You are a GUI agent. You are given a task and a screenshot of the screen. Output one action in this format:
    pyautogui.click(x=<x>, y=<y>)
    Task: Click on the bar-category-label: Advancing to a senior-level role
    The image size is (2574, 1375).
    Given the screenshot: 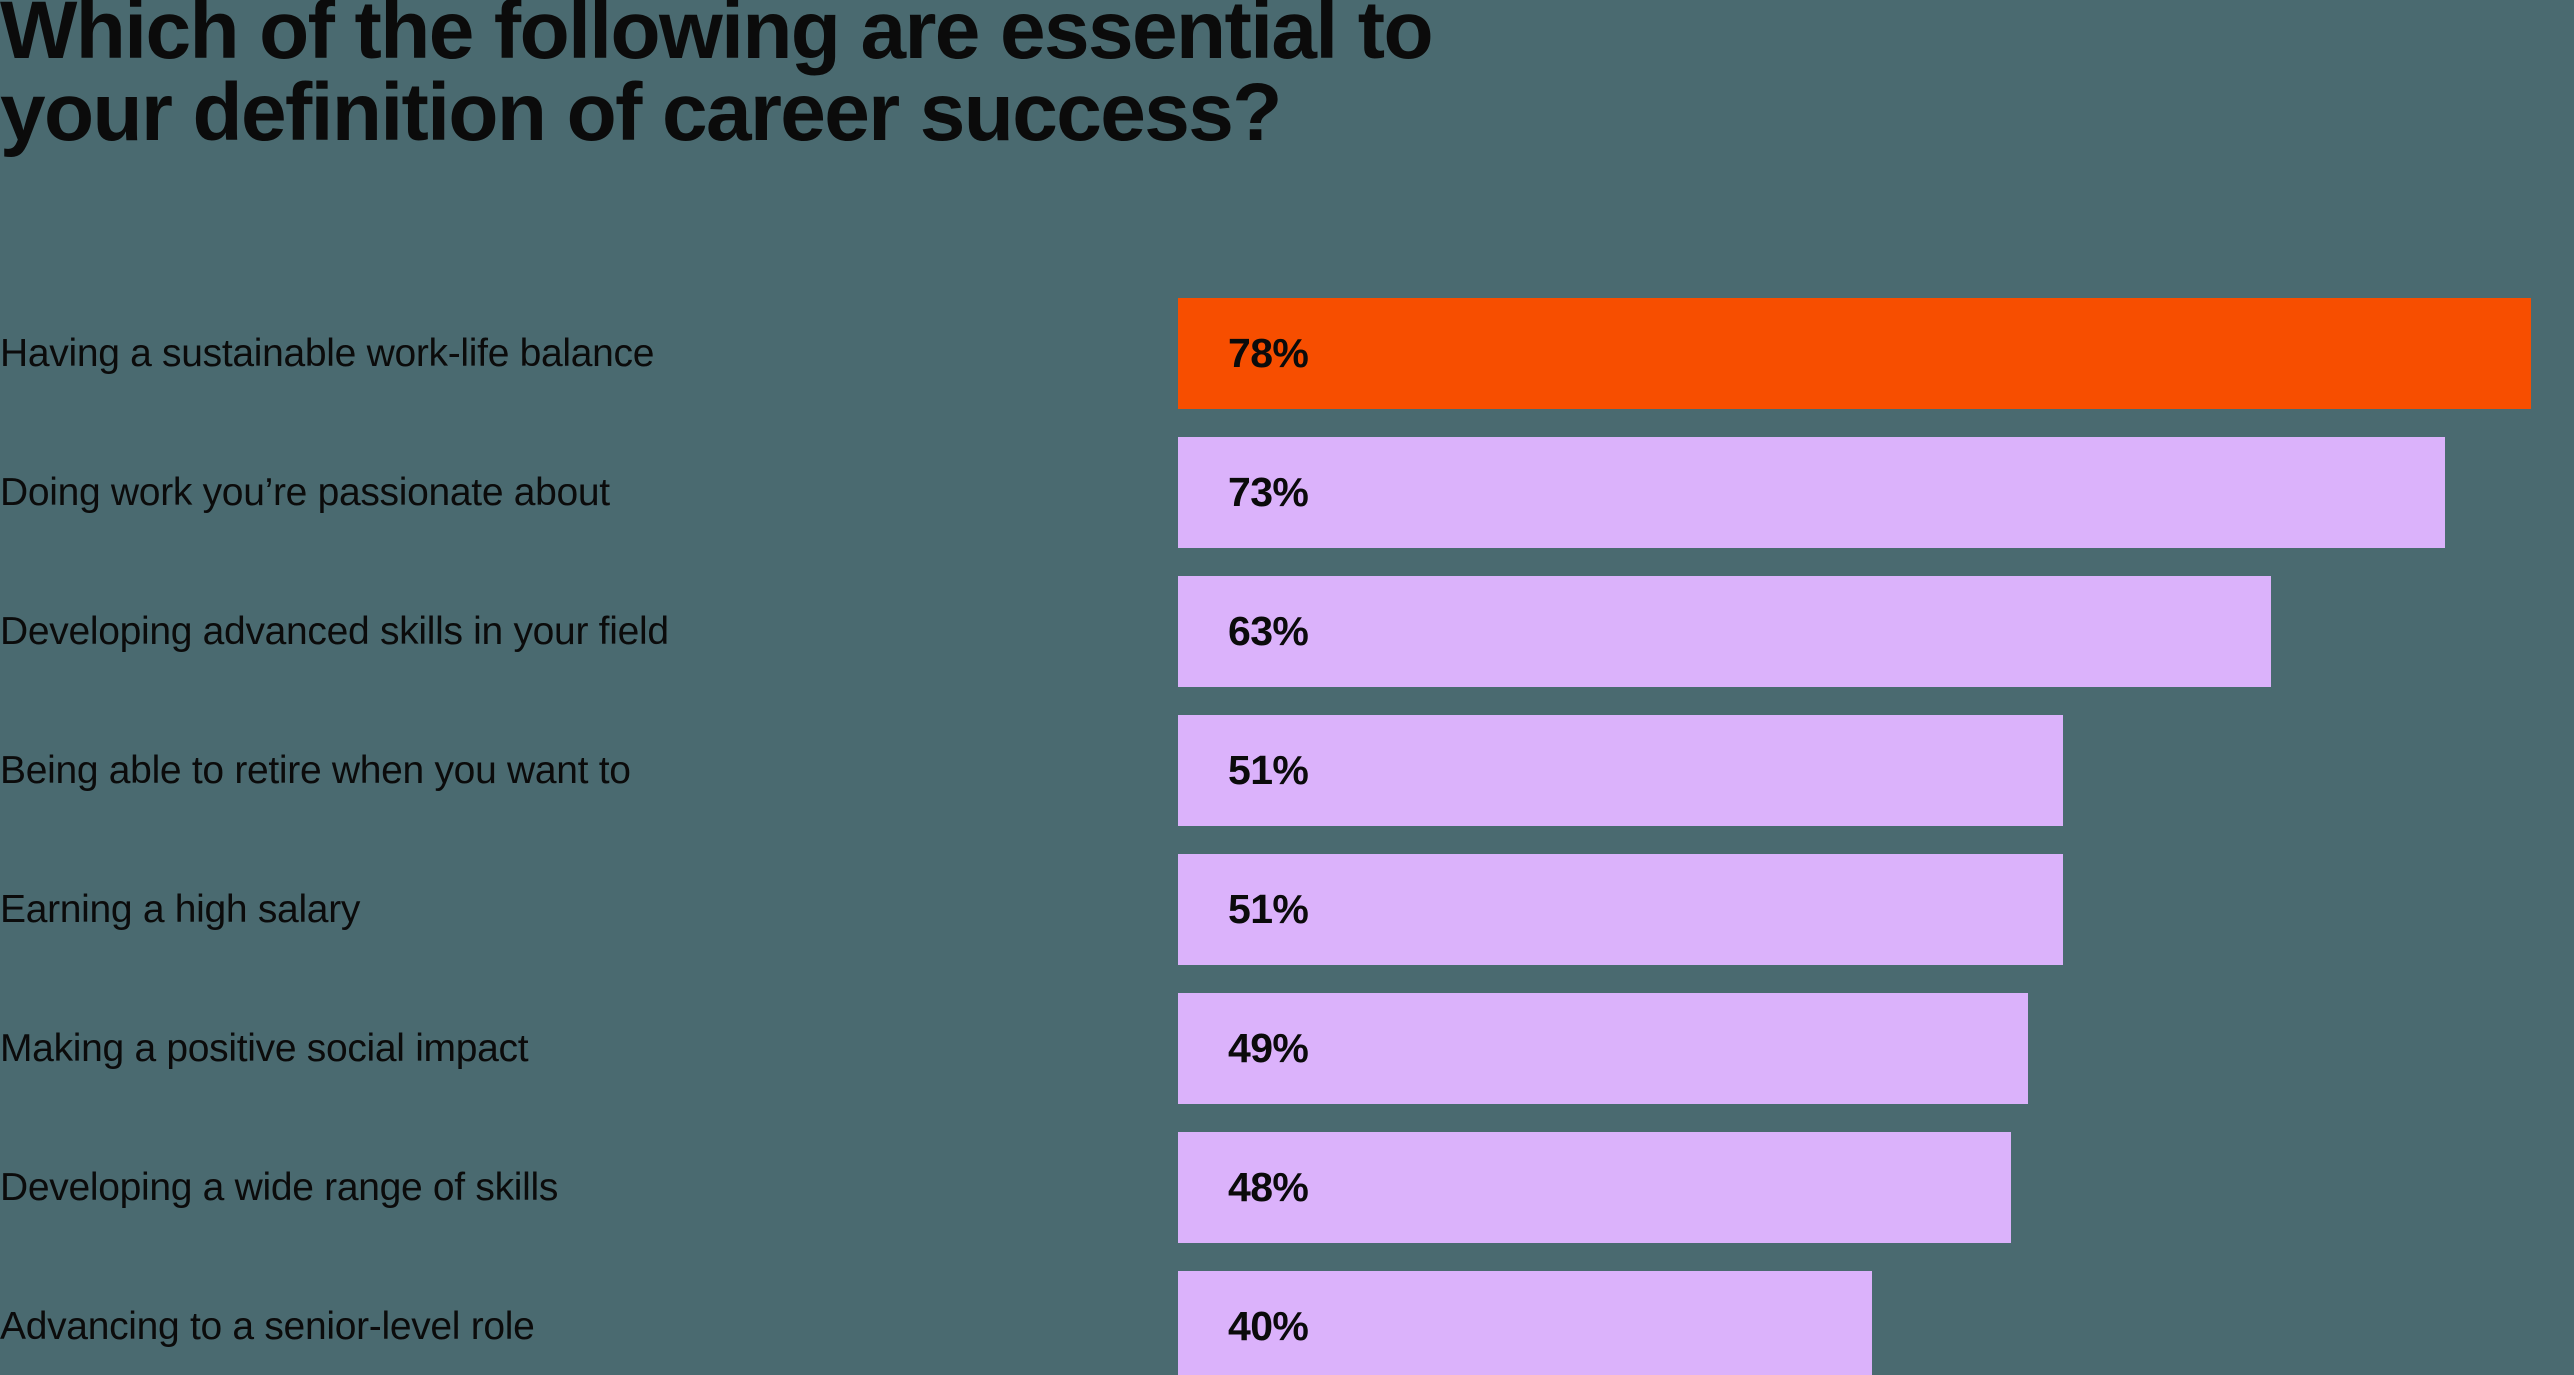 What is the action you would take?
    pyautogui.click(x=267, y=1326)
    